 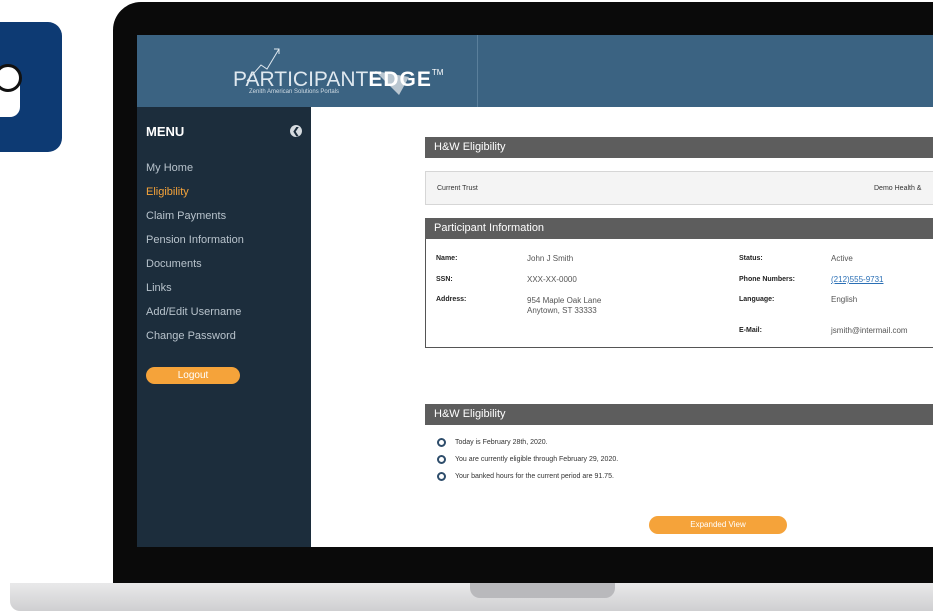 What do you see at coordinates (718, 525) in the screenshot?
I see `expanded-view-button: Expanded View` at bounding box center [718, 525].